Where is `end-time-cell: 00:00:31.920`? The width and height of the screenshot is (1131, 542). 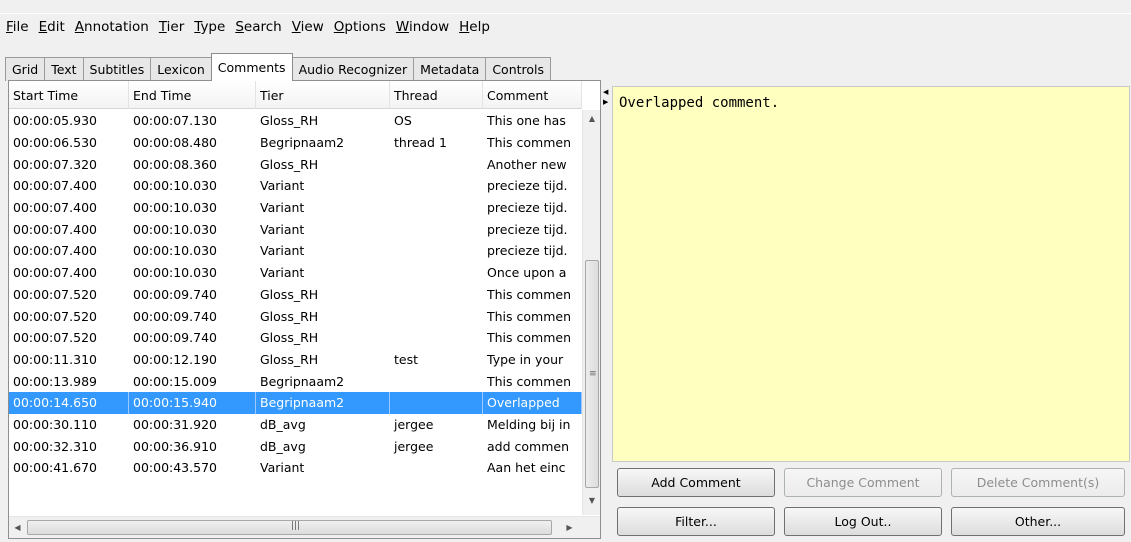 end-time-cell: 00:00:31.920 is located at coordinates (175, 424).